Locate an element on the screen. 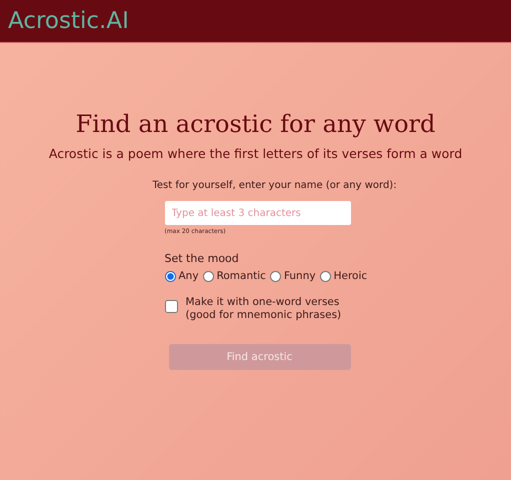  name-input-field: Type at least 3 characters is located at coordinates (257, 213).